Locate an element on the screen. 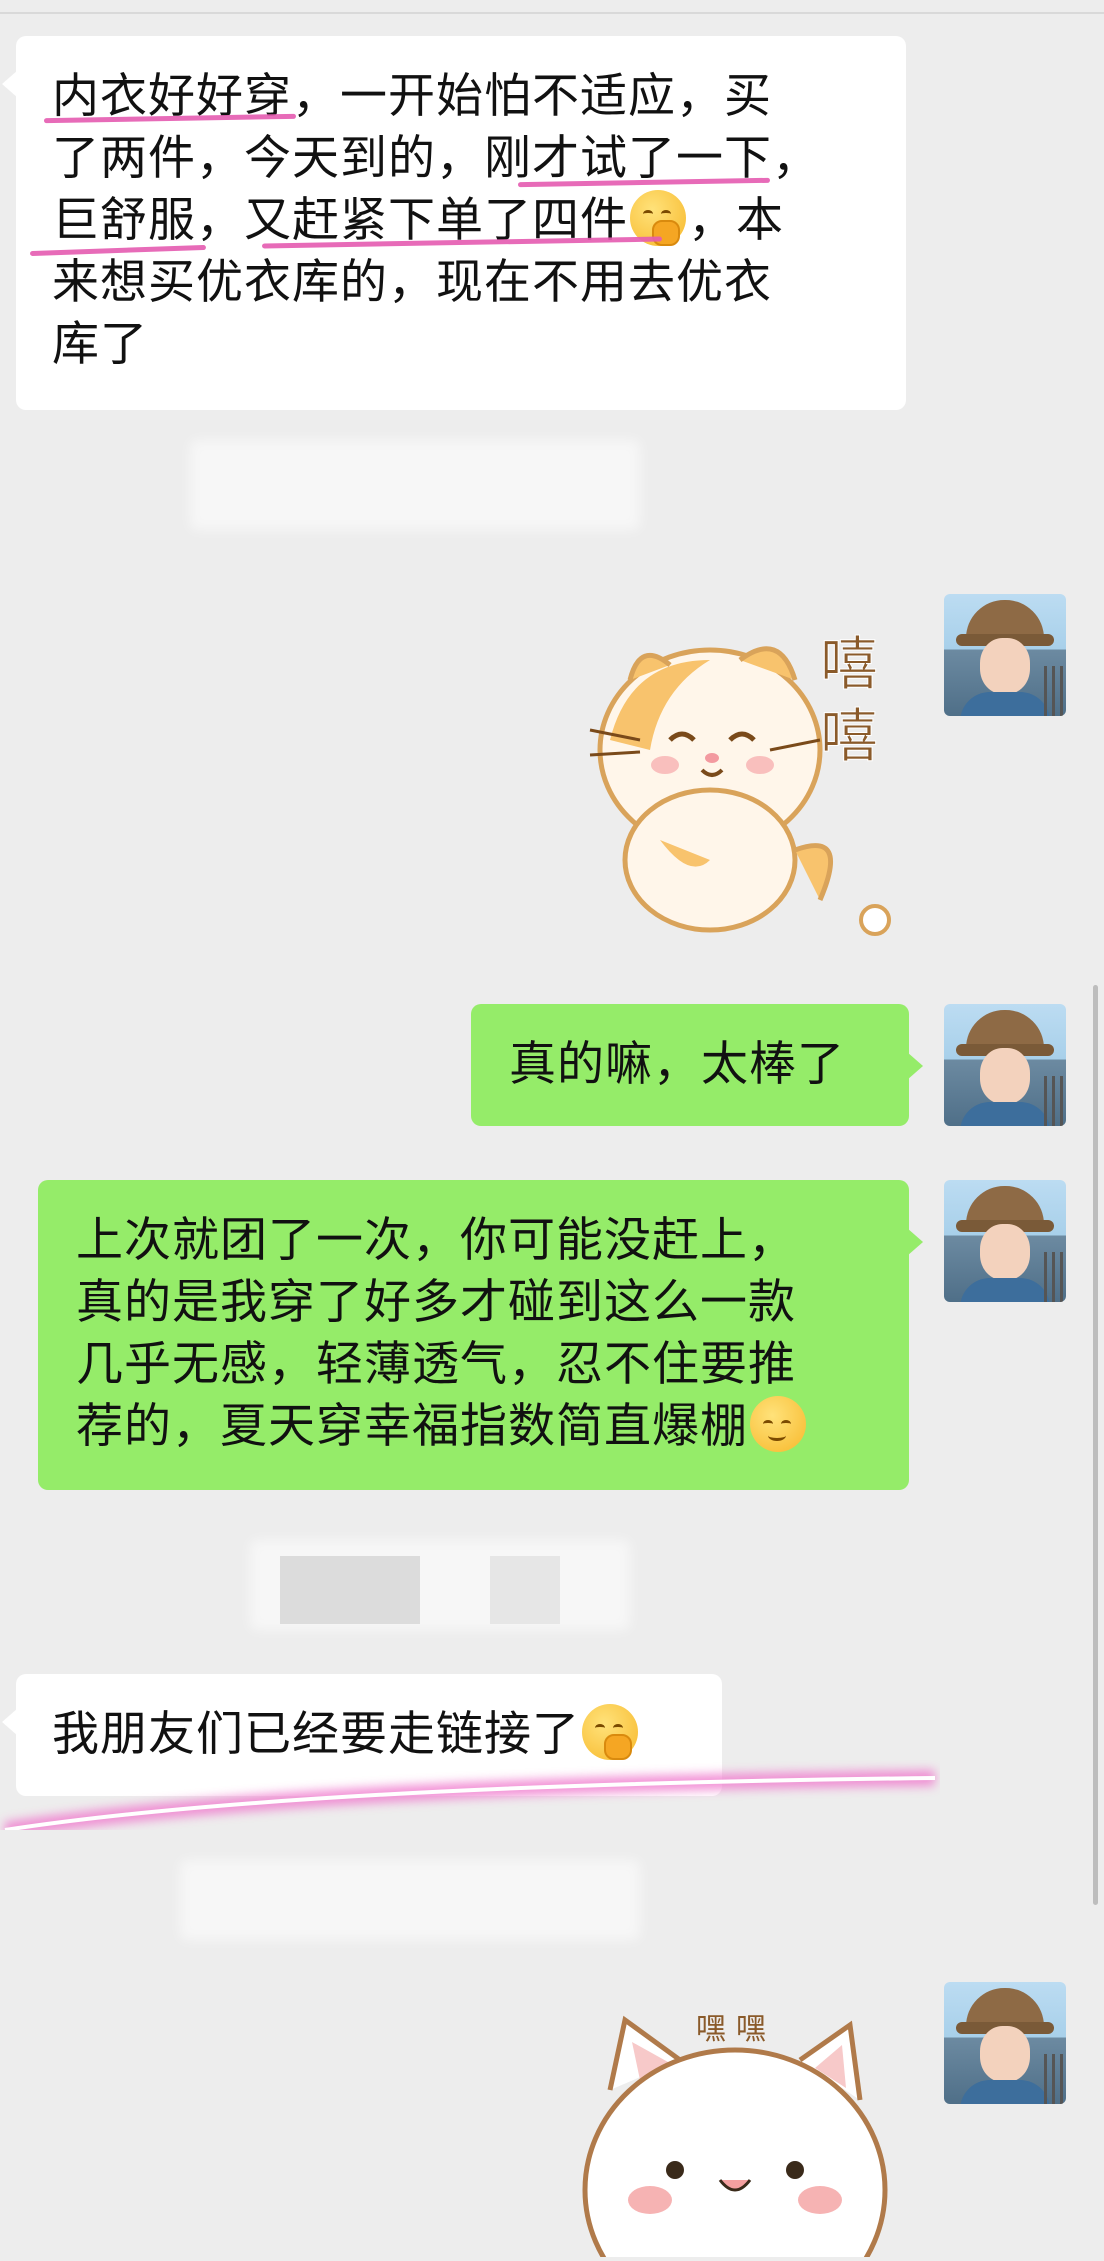 The image size is (1104, 2261). message-bubble-sent-1: 真的嘛，太棒了 is located at coordinates (697, 1065).